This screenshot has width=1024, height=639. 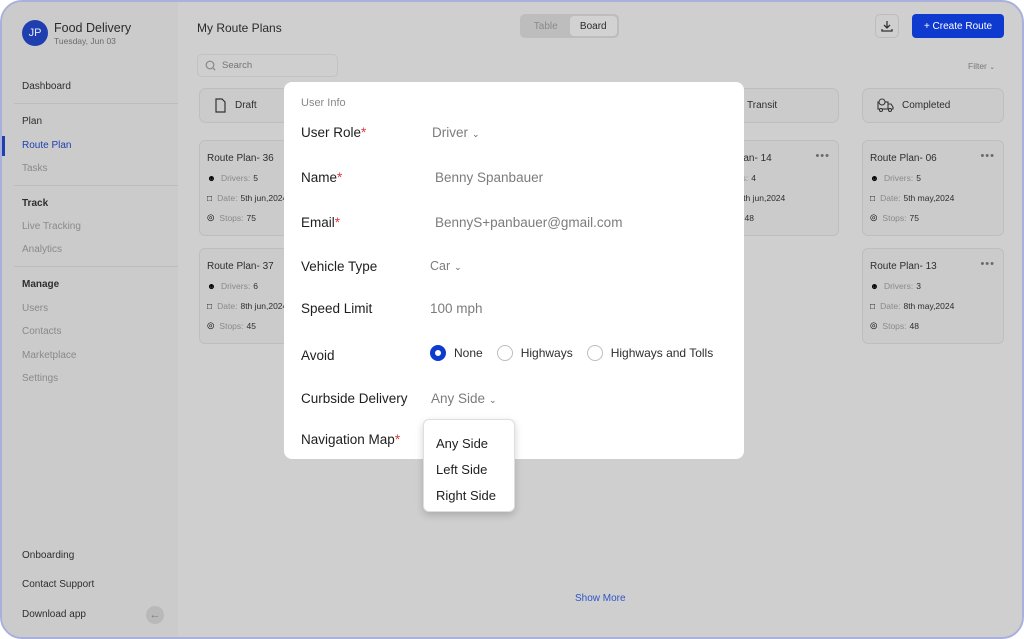 I want to click on avatar: JP, so click(x=35, y=33).